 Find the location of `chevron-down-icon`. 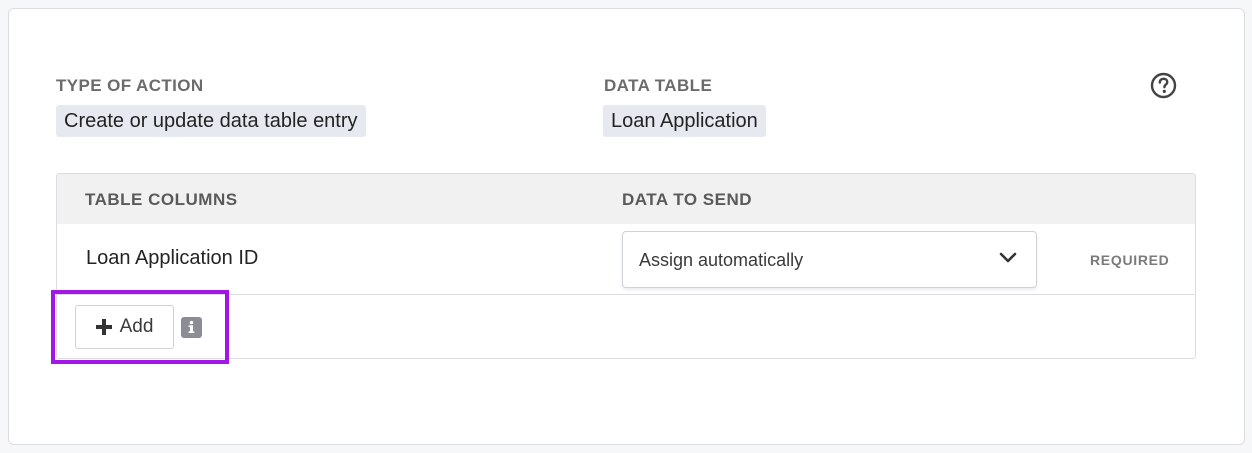

chevron-down-icon is located at coordinates (1008, 257).